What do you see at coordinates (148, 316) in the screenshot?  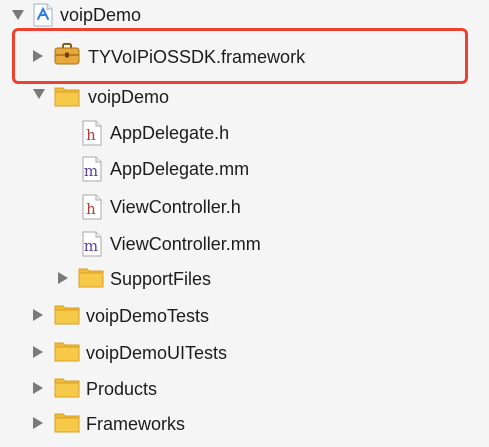 I see `tests-label: voipDemoTests` at bounding box center [148, 316].